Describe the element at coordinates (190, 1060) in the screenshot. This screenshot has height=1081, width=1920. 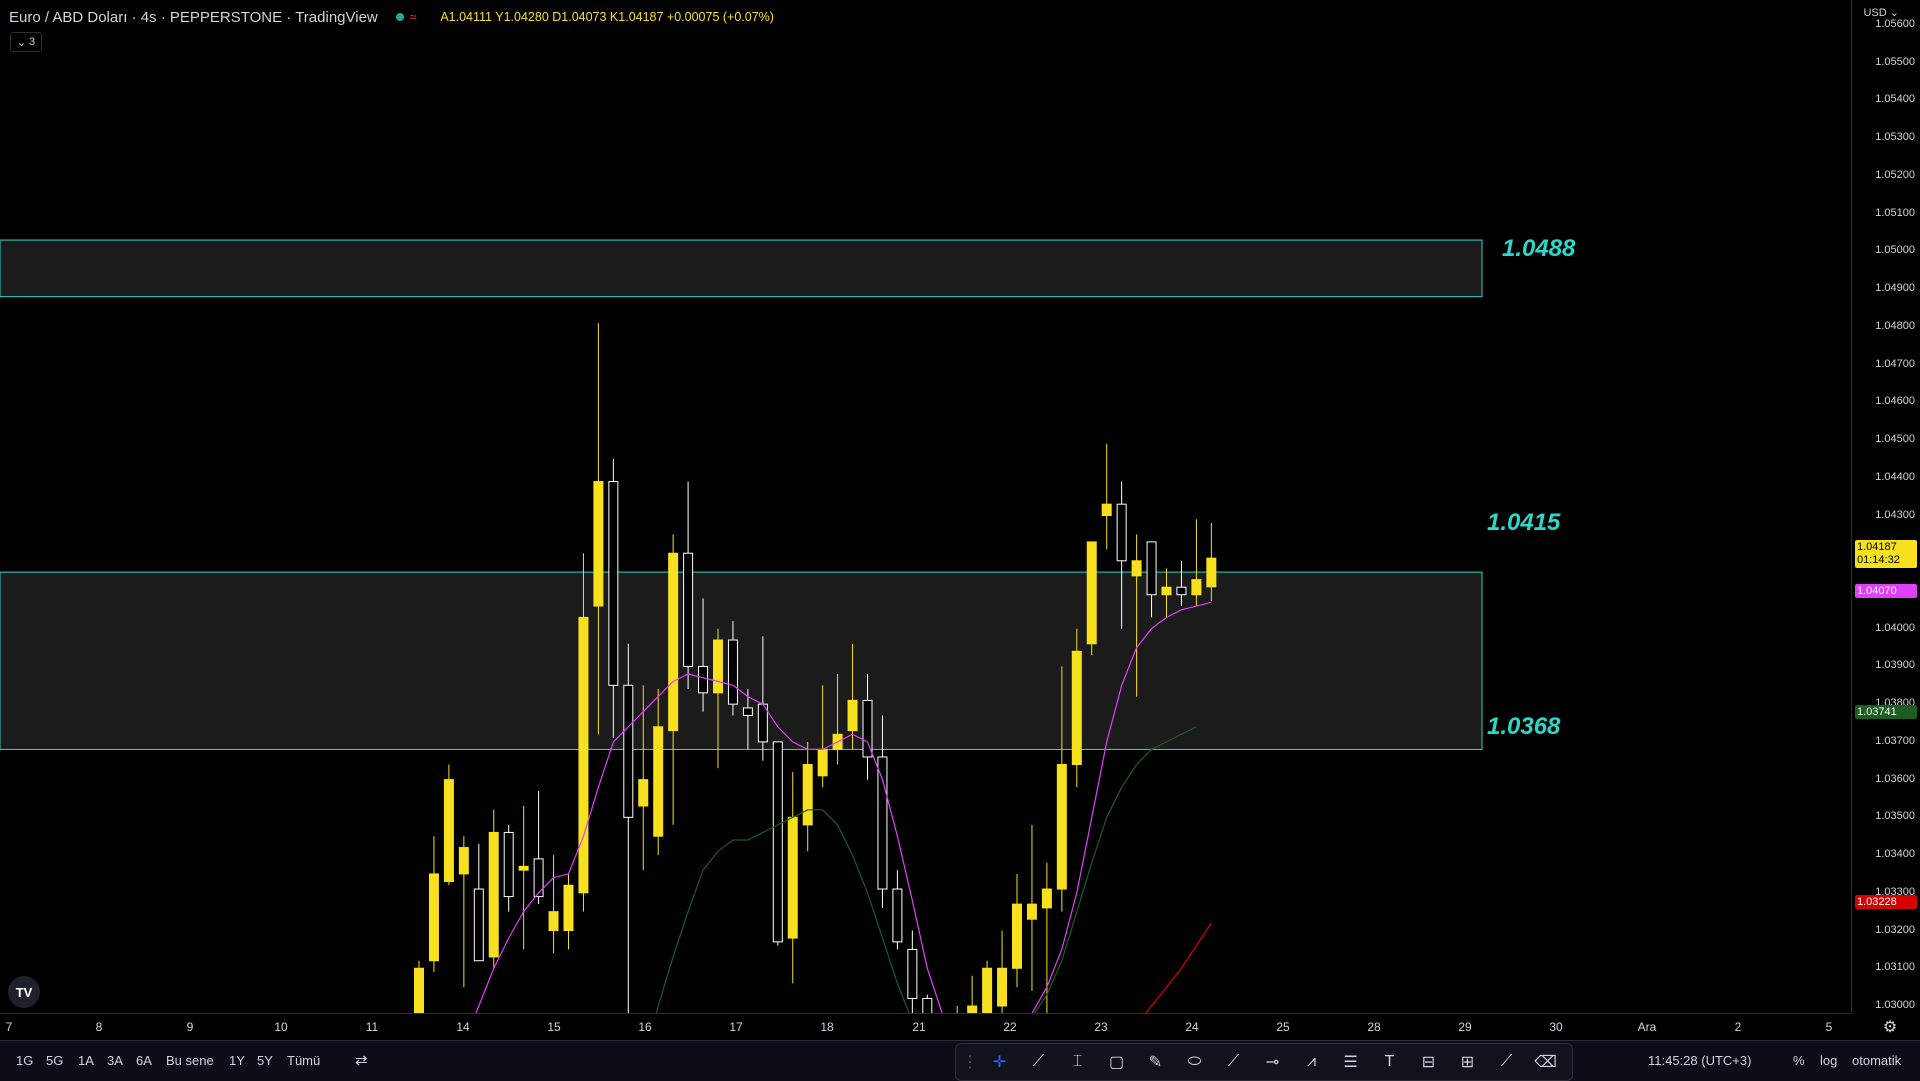
I see `range-button: Bu sene` at that location.